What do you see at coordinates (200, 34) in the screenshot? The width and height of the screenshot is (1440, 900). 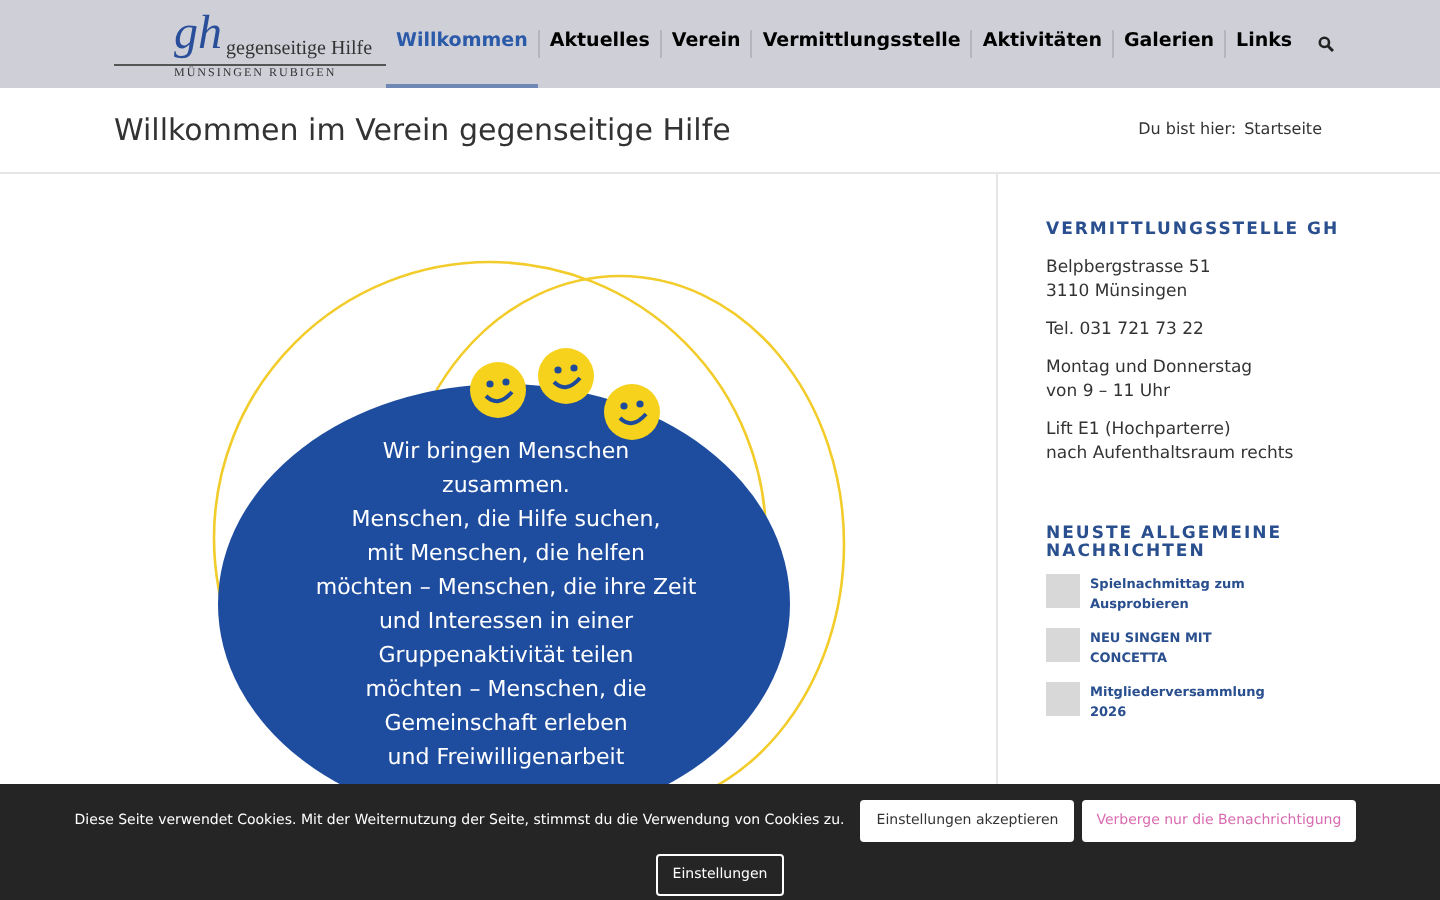 I see `logo-mark: gh` at bounding box center [200, 34].